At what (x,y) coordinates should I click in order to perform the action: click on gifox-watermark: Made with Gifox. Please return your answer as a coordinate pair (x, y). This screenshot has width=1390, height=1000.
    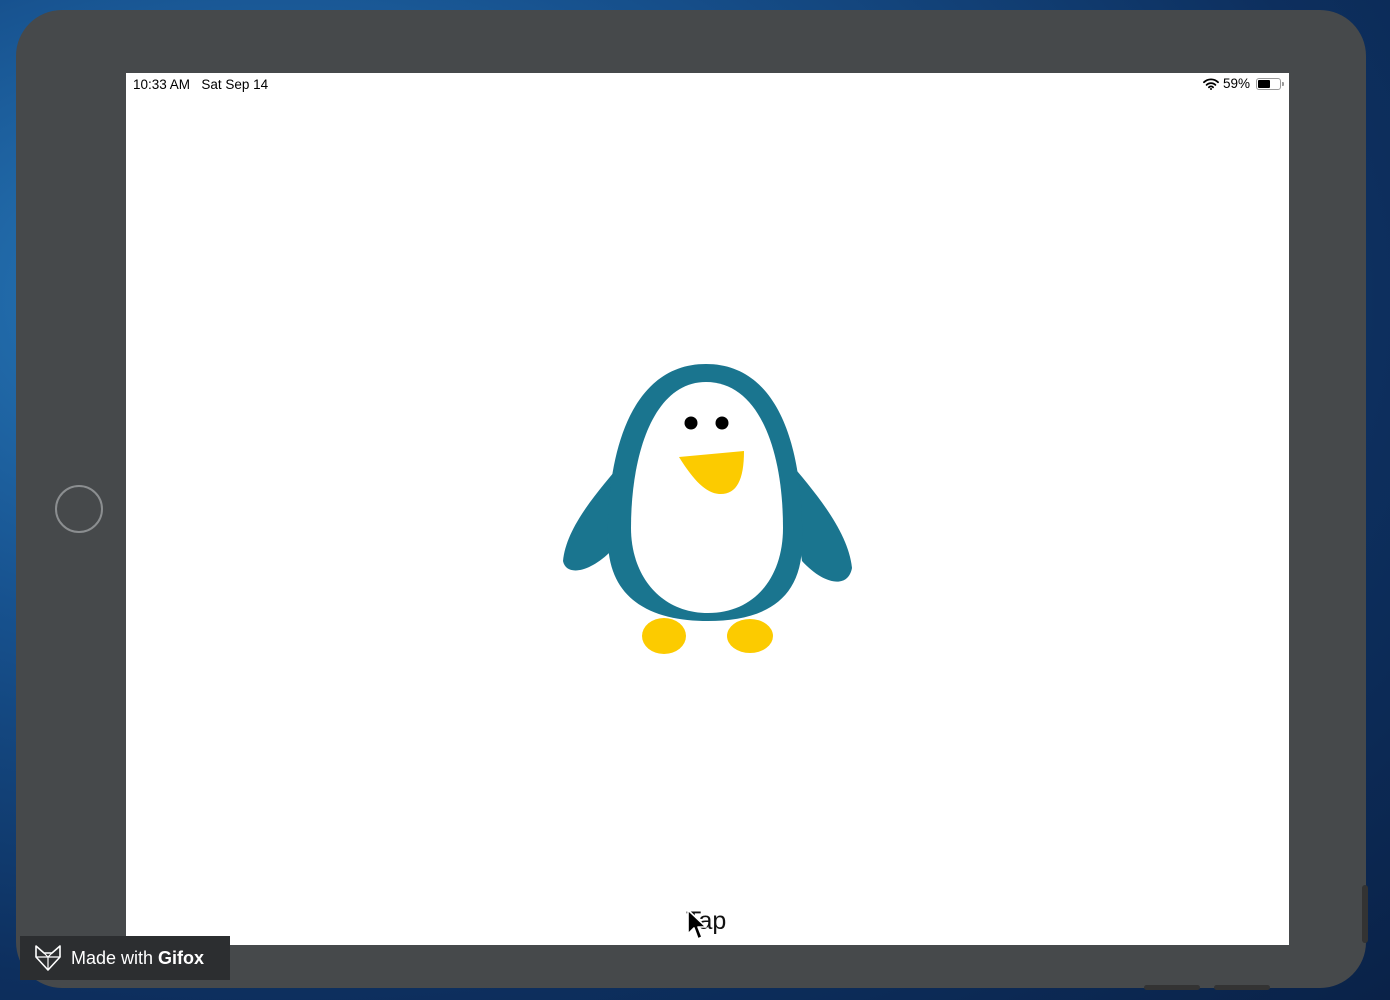
    Looking at the image, I should click on (125, 958).